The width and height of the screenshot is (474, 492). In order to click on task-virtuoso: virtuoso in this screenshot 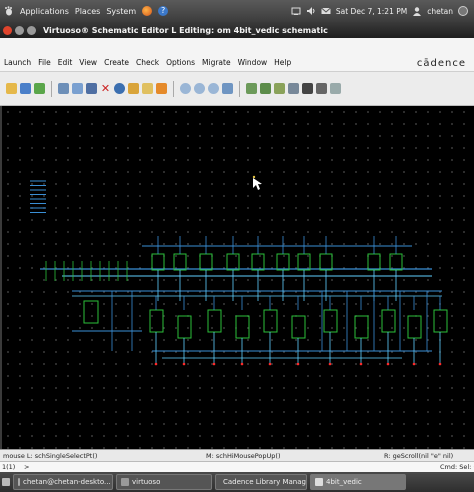, I will do `click(164, 482)`.